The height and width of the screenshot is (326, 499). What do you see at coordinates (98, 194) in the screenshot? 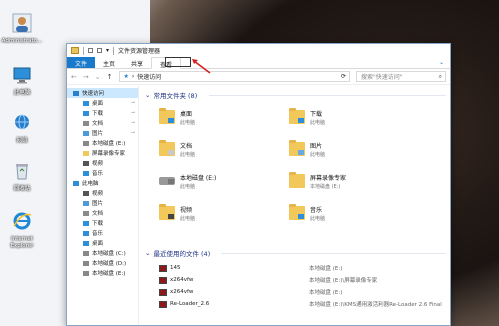
I see `sidebar-item-label: 视频` at bounding box center [98, 194].